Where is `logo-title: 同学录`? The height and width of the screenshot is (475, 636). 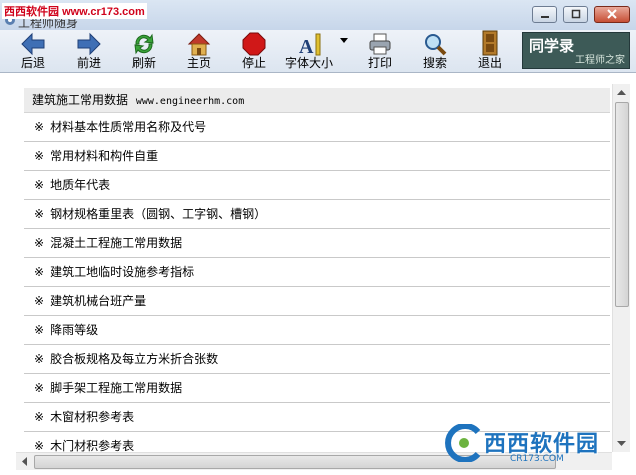 logo-title: 同学录 is located at coordinates (552, 46).